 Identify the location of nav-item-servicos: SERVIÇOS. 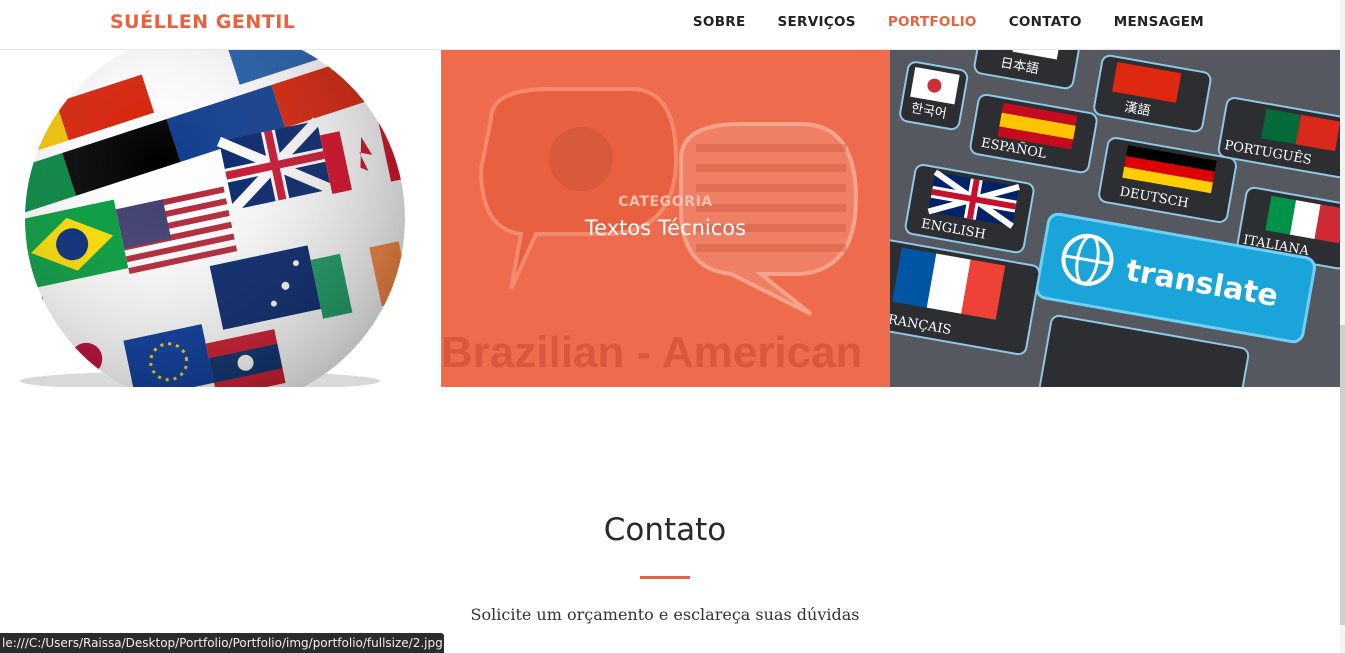
(817, 22).